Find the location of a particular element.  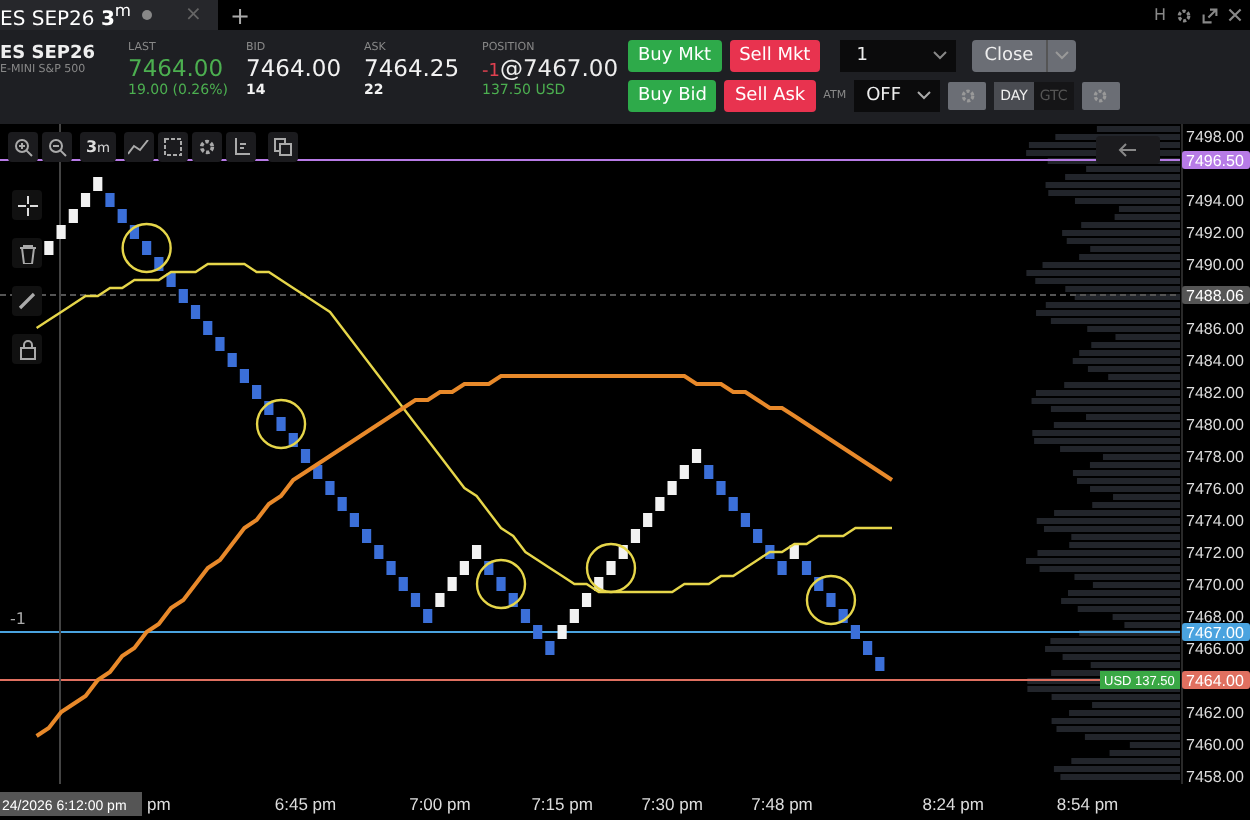

price-axis-label: 7462.00 is located at coordinates (1215, 713).